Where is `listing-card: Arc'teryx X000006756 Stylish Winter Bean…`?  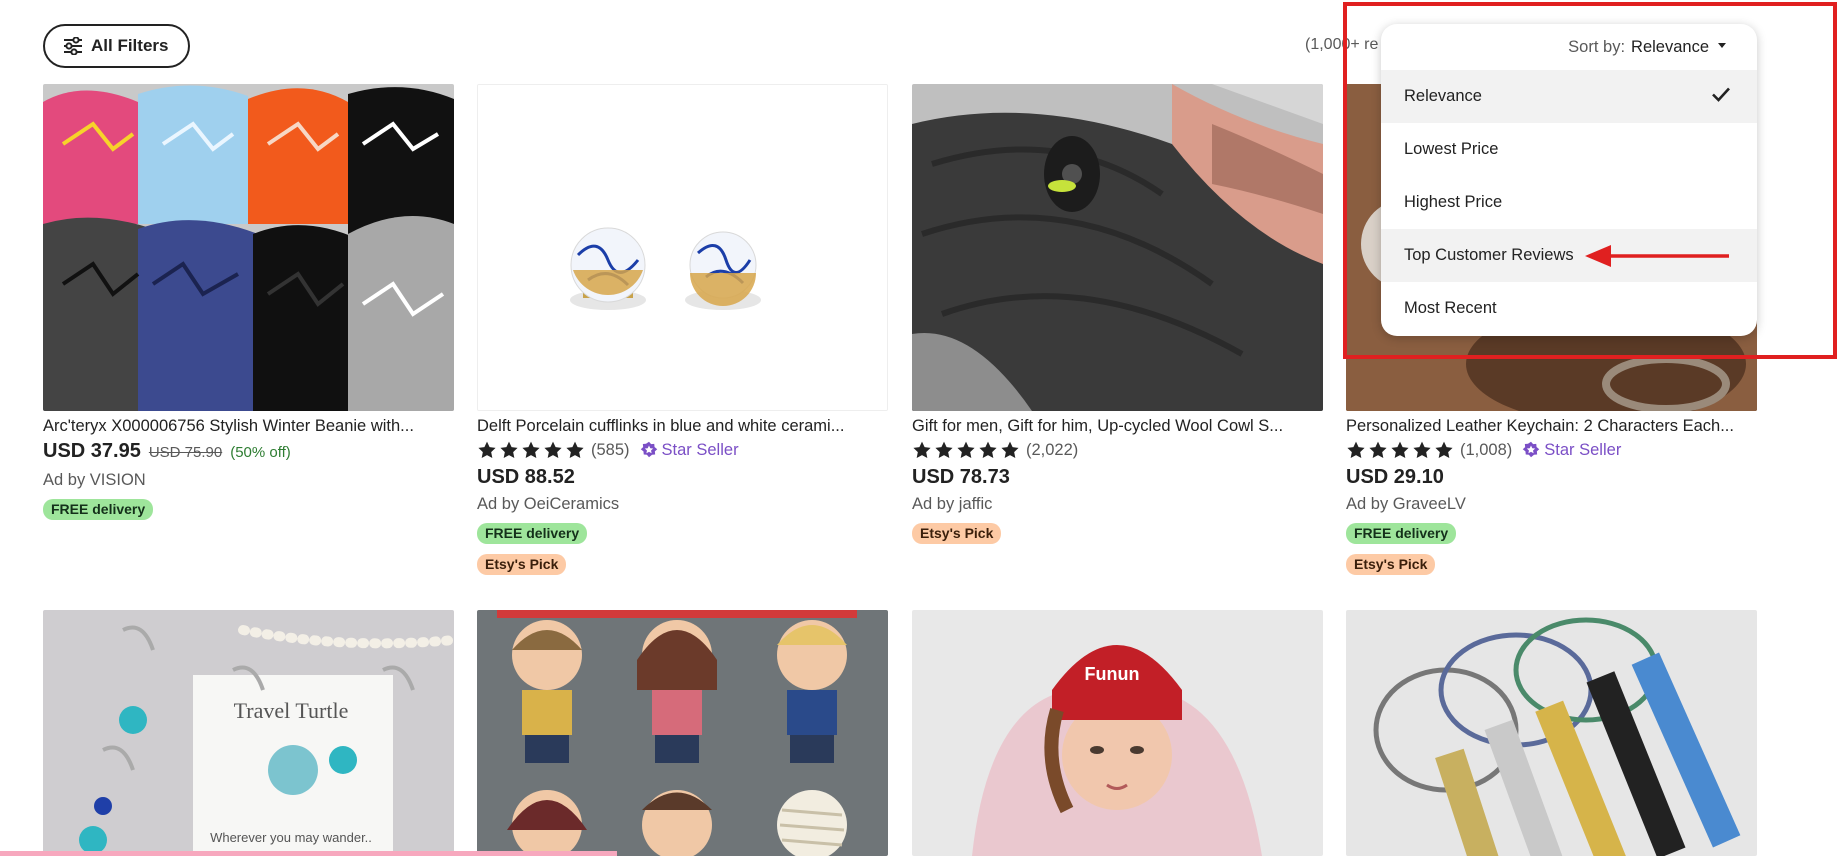 listing-card: Arc'teryx X000006756 Stylish Winter Bean… is located at coordinates (248, 302).